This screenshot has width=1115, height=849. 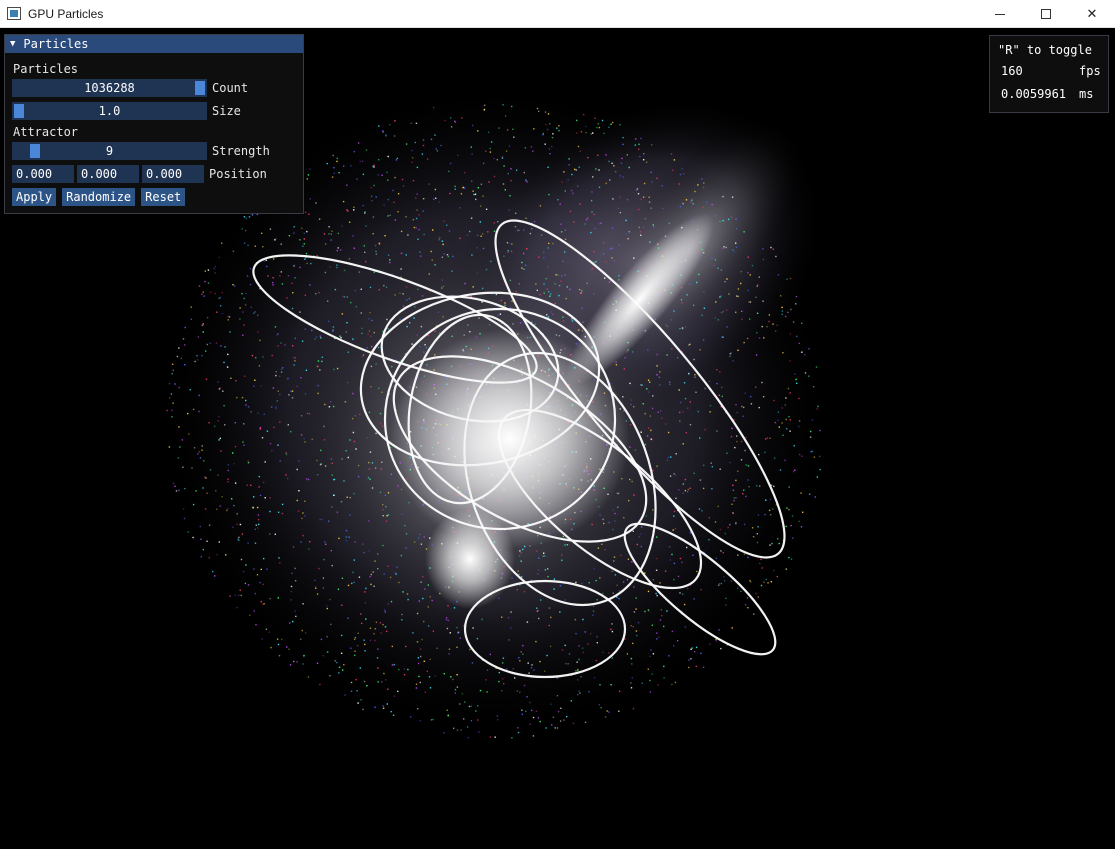 What do you see at coordinates (139, 174) in the screenshot?
I see `position-row: 0.000 0.000 0.000 Position` at bounding box center [139, 174].